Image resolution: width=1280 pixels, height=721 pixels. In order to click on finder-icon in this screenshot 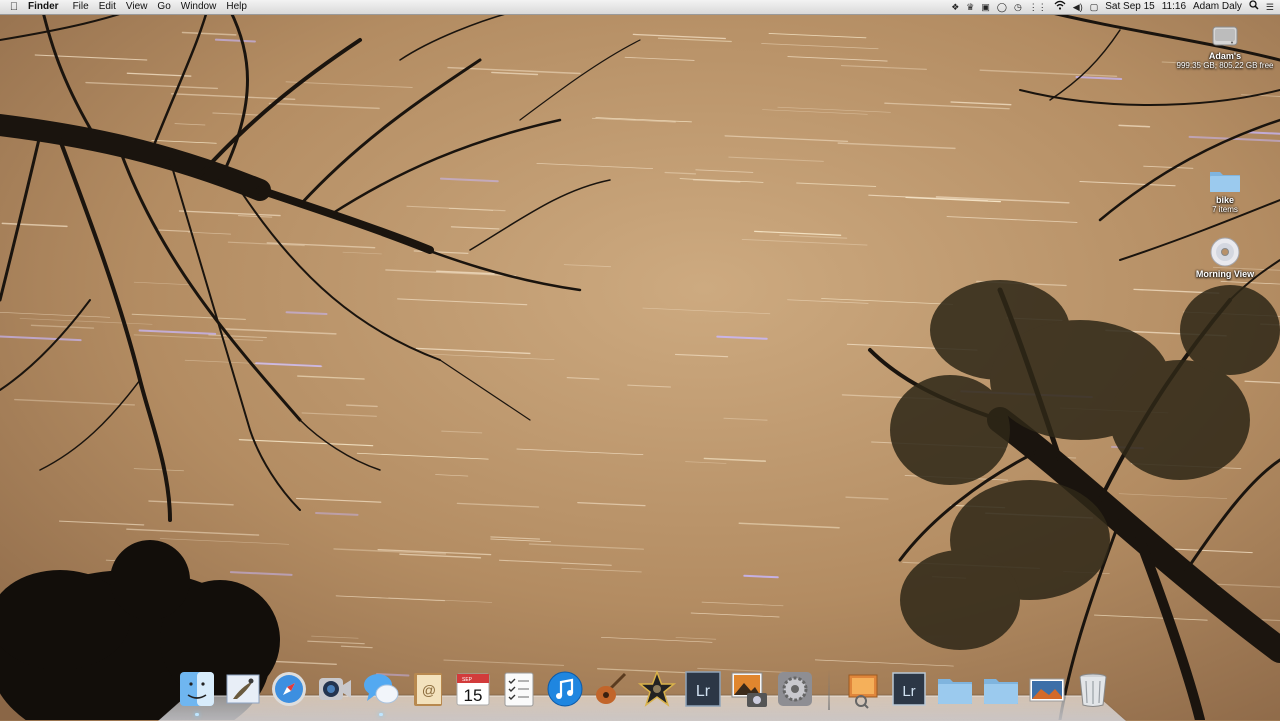, I will do `click(197, 689)`.